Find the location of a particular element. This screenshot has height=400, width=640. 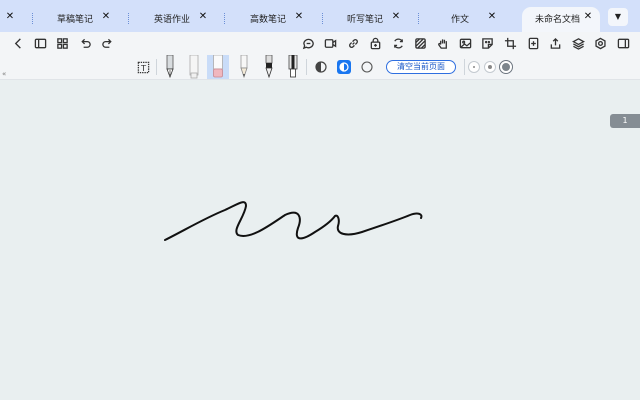

crop-icon is located at coordinates (510, 43).